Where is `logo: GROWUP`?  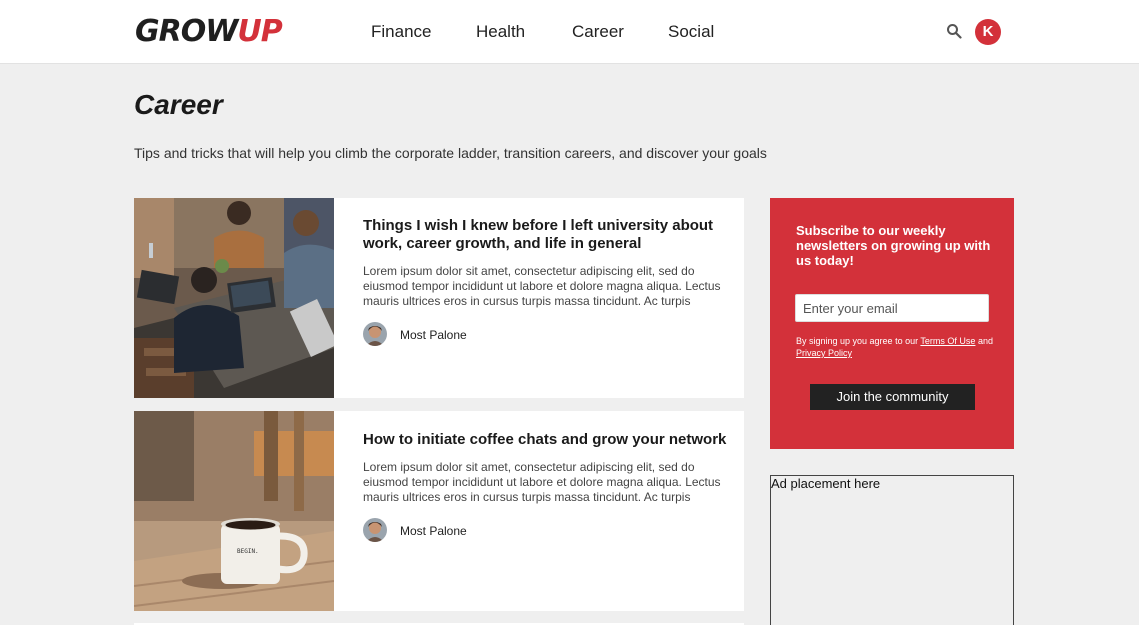 logo: GROWUP is located at coordinates (209, 32).